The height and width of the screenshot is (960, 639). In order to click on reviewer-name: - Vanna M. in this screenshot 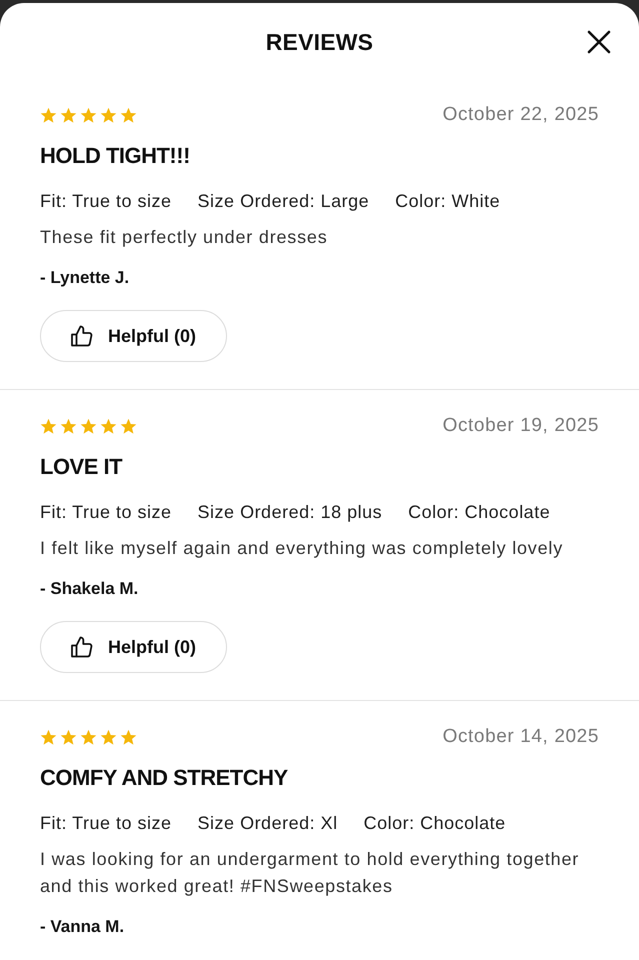, I will do `click(83, 927)`.